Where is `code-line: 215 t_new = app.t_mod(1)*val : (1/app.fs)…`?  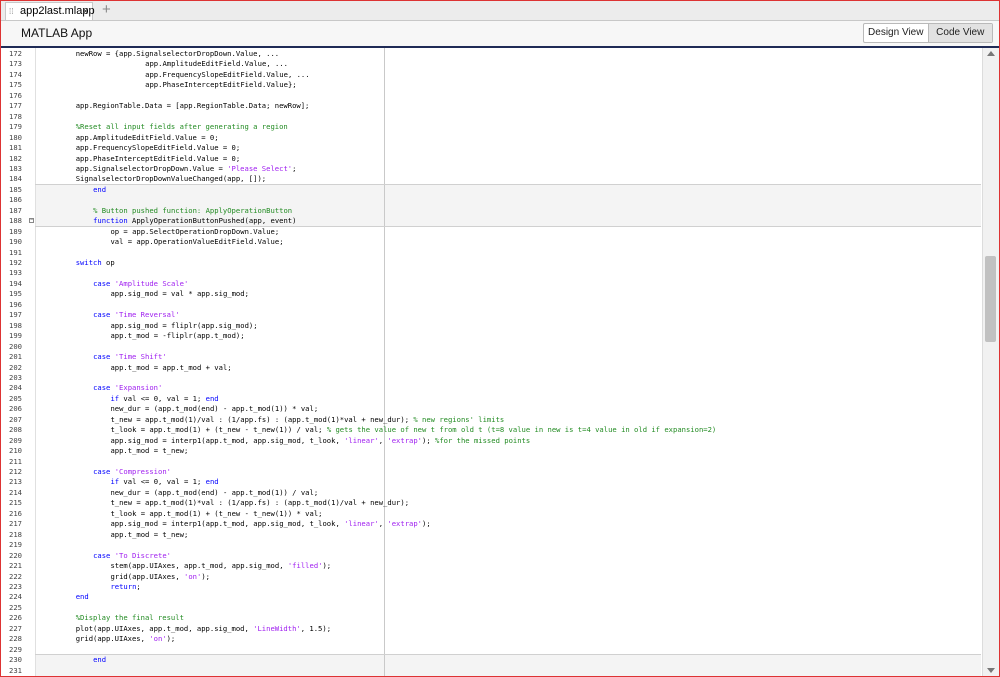
code-line: 215 t_new = app.t_mod(1)*val : (1/app.fs)… is located at coordinates (491, 503).